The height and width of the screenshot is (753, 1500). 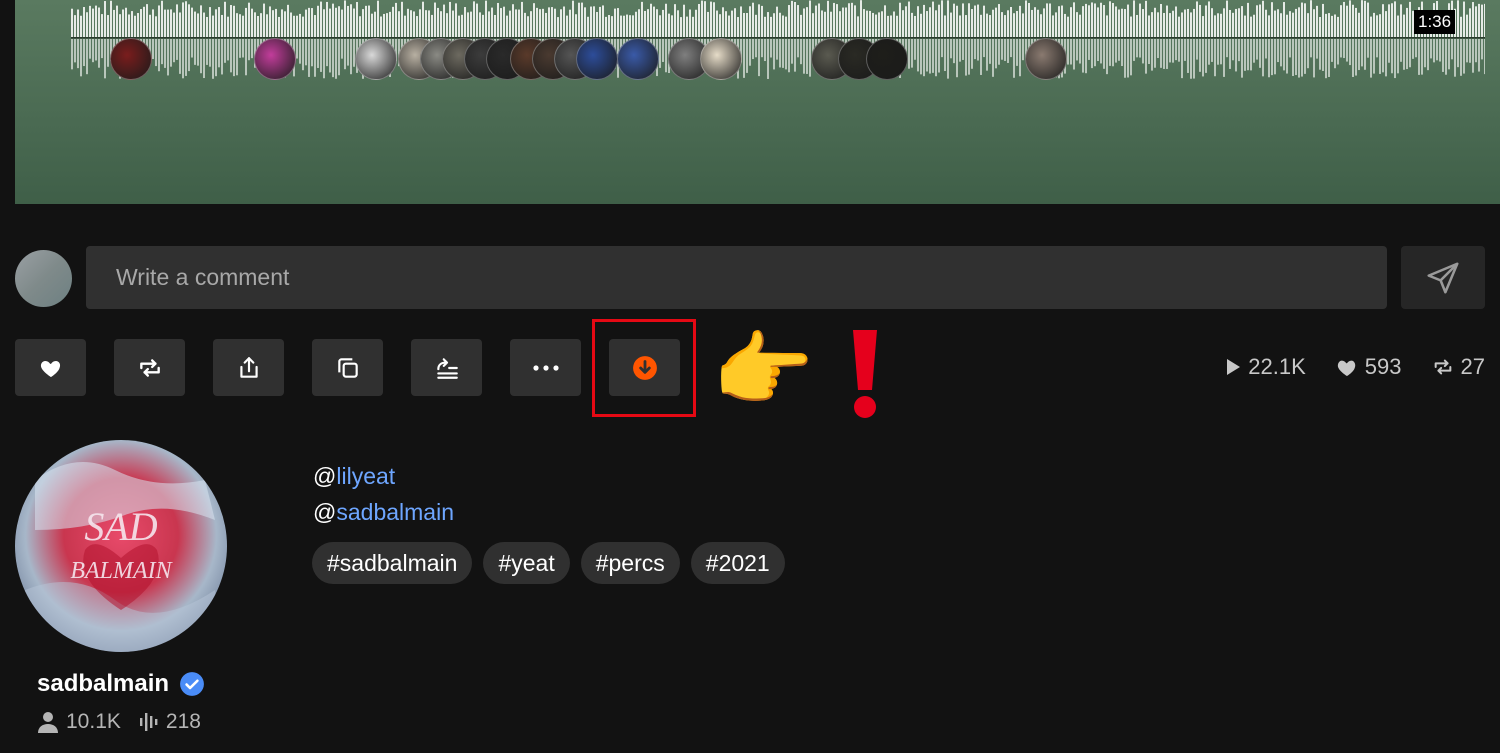 What do you see at coordinates (1435, 22) in the screenshot?
I see `track-duration: 1:36` at bounding box center [1435, 22].